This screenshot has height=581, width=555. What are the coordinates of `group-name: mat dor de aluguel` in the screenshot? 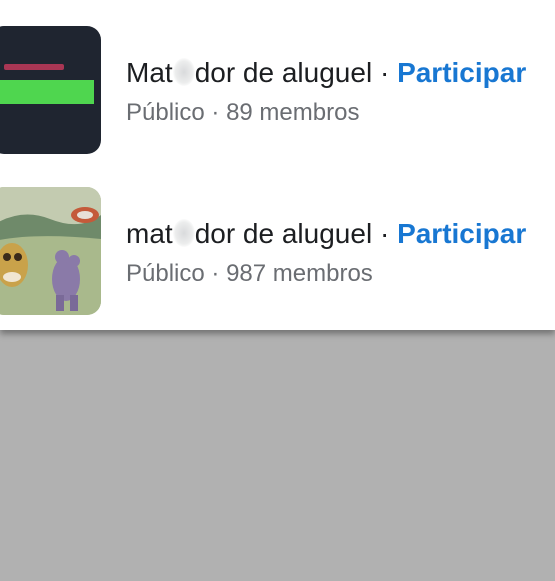 It's located at (249, 233).